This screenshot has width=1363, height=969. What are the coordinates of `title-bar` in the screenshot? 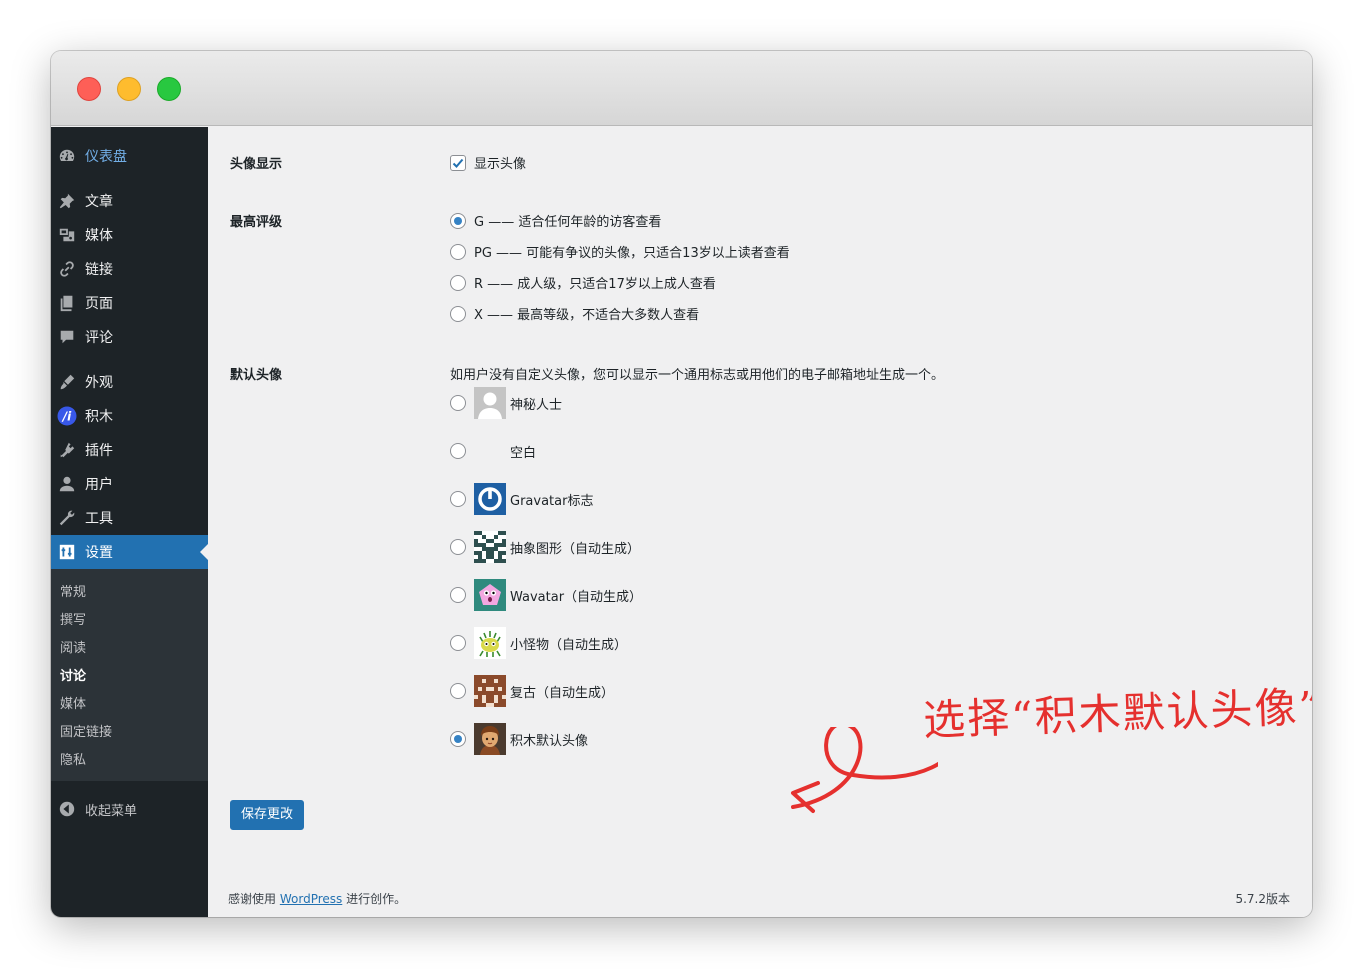 It's located at (681, 88).